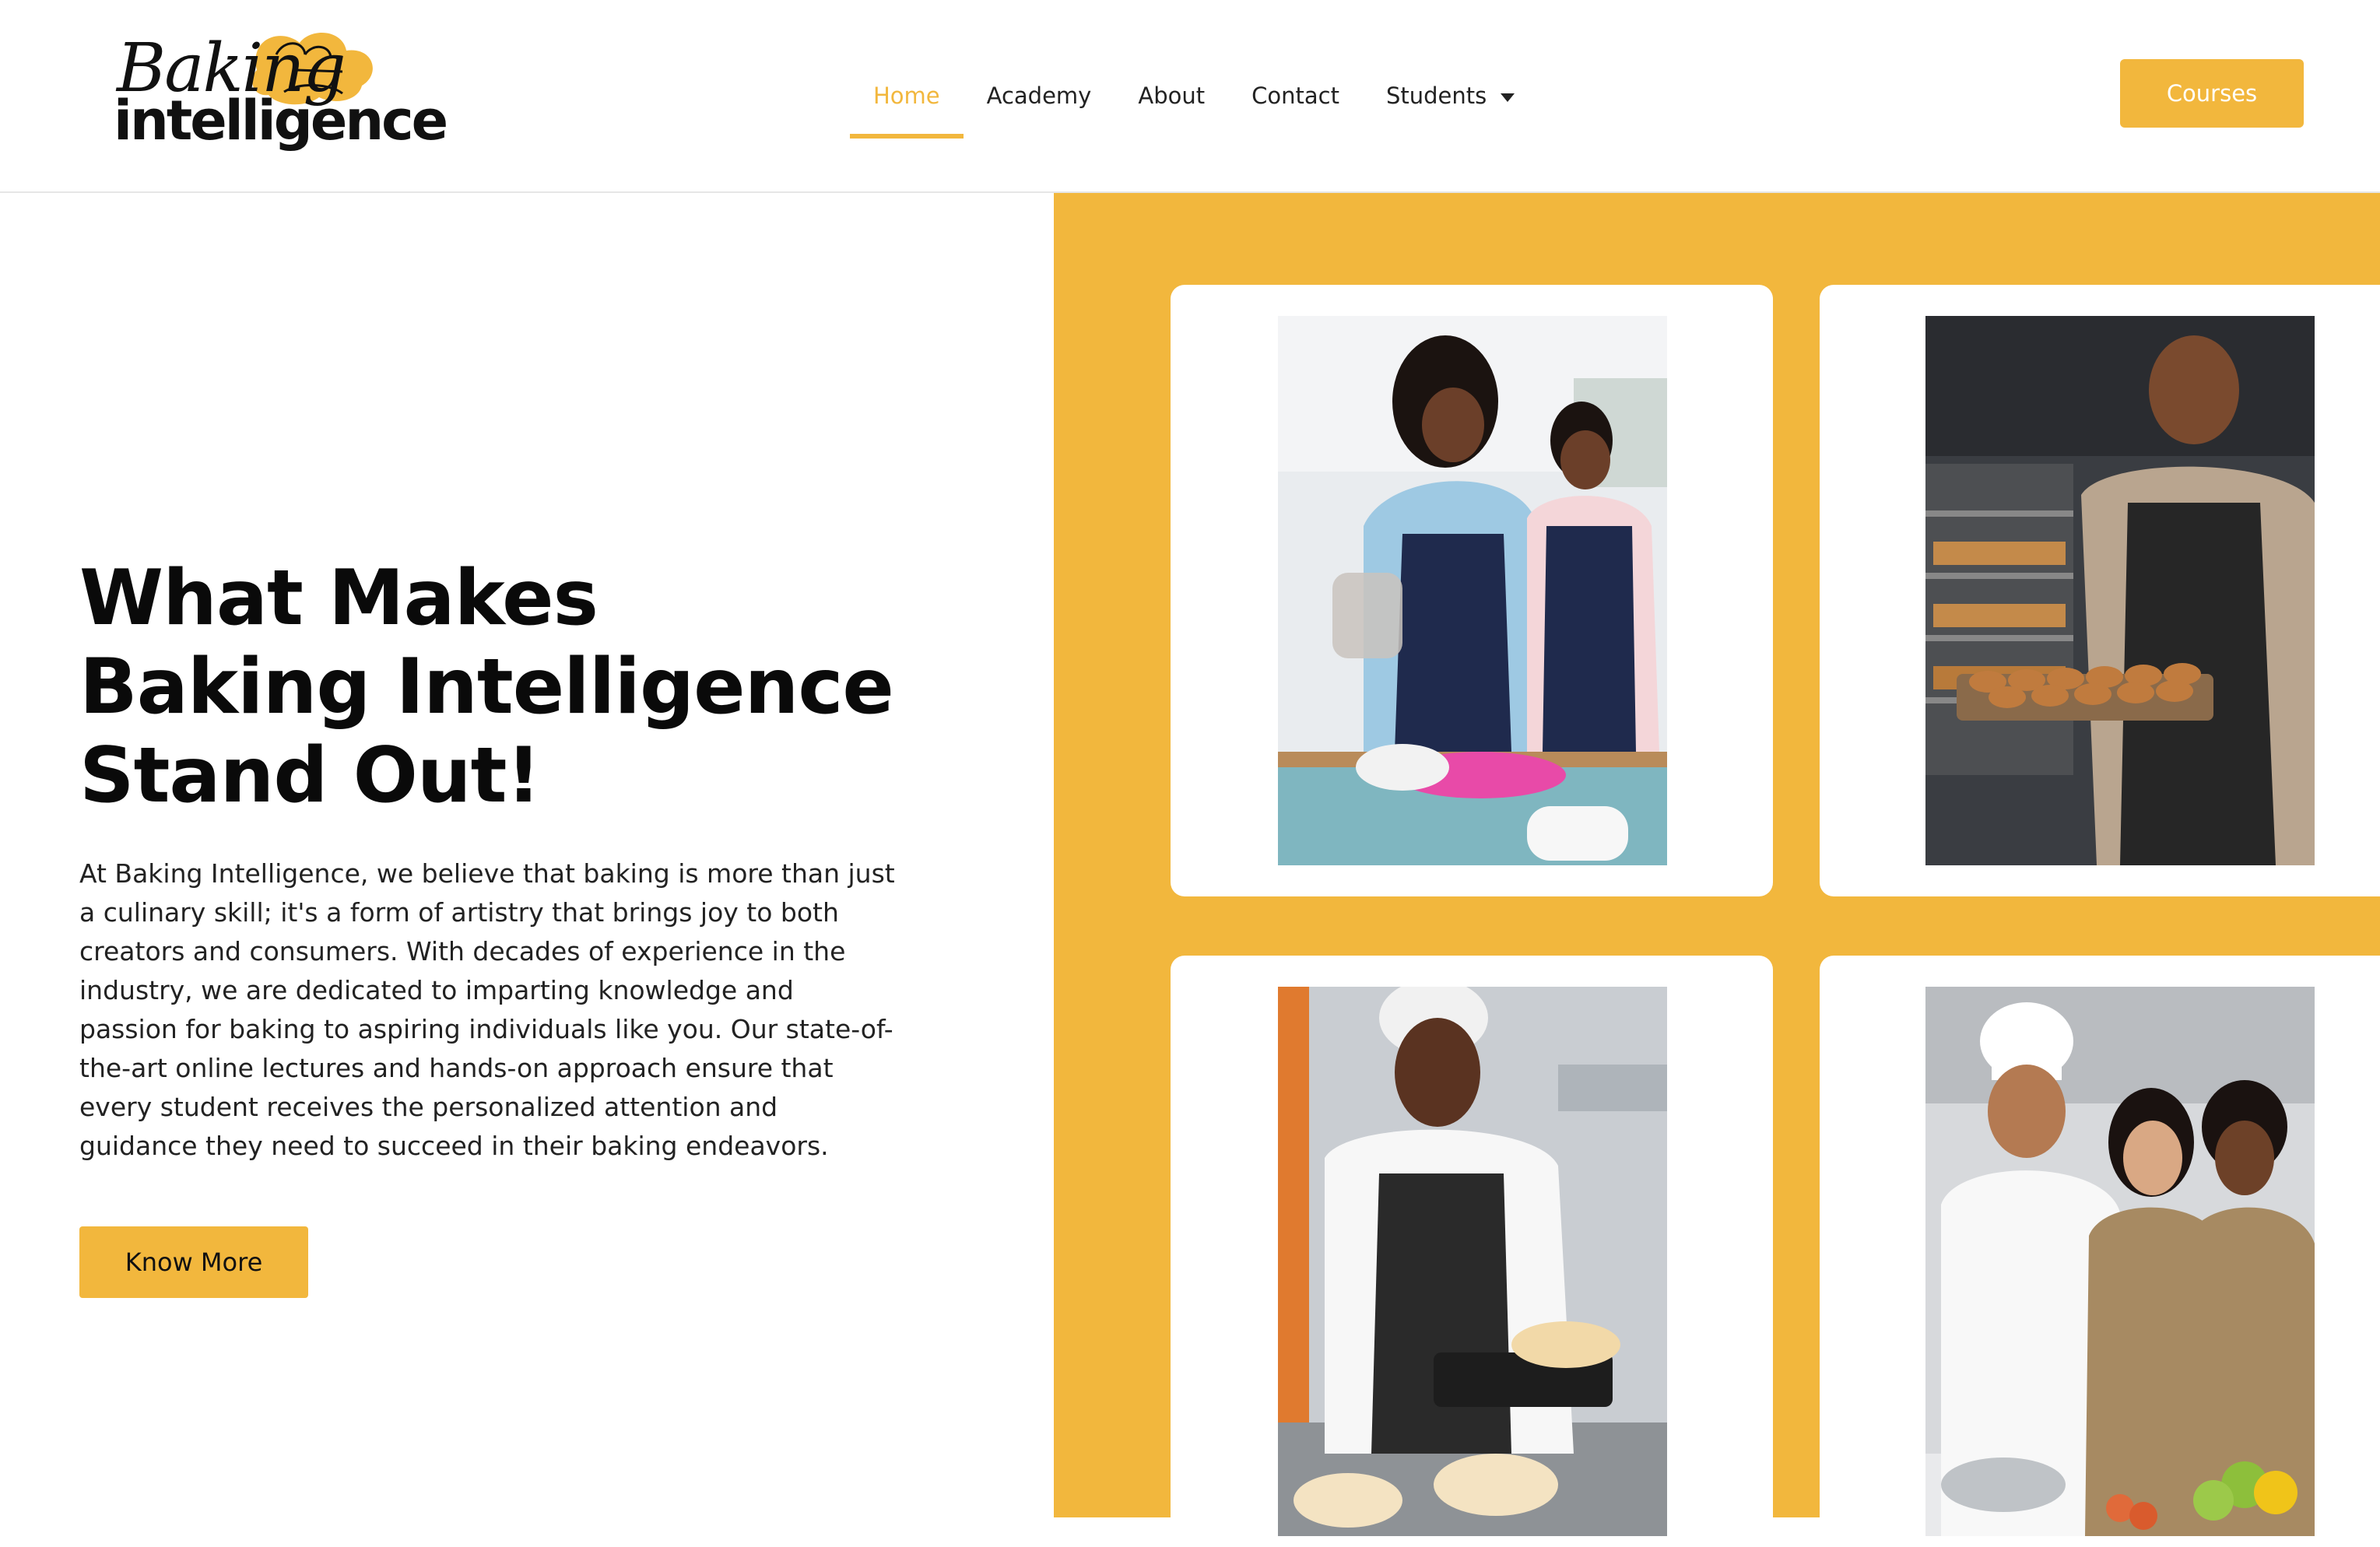 The width and height of the screenshot is (2380, 1547). What do you see at coordinates (2120, 1261) in the screenshot?
I see `photo-chef-students` at bounding box center [2120, 1261].